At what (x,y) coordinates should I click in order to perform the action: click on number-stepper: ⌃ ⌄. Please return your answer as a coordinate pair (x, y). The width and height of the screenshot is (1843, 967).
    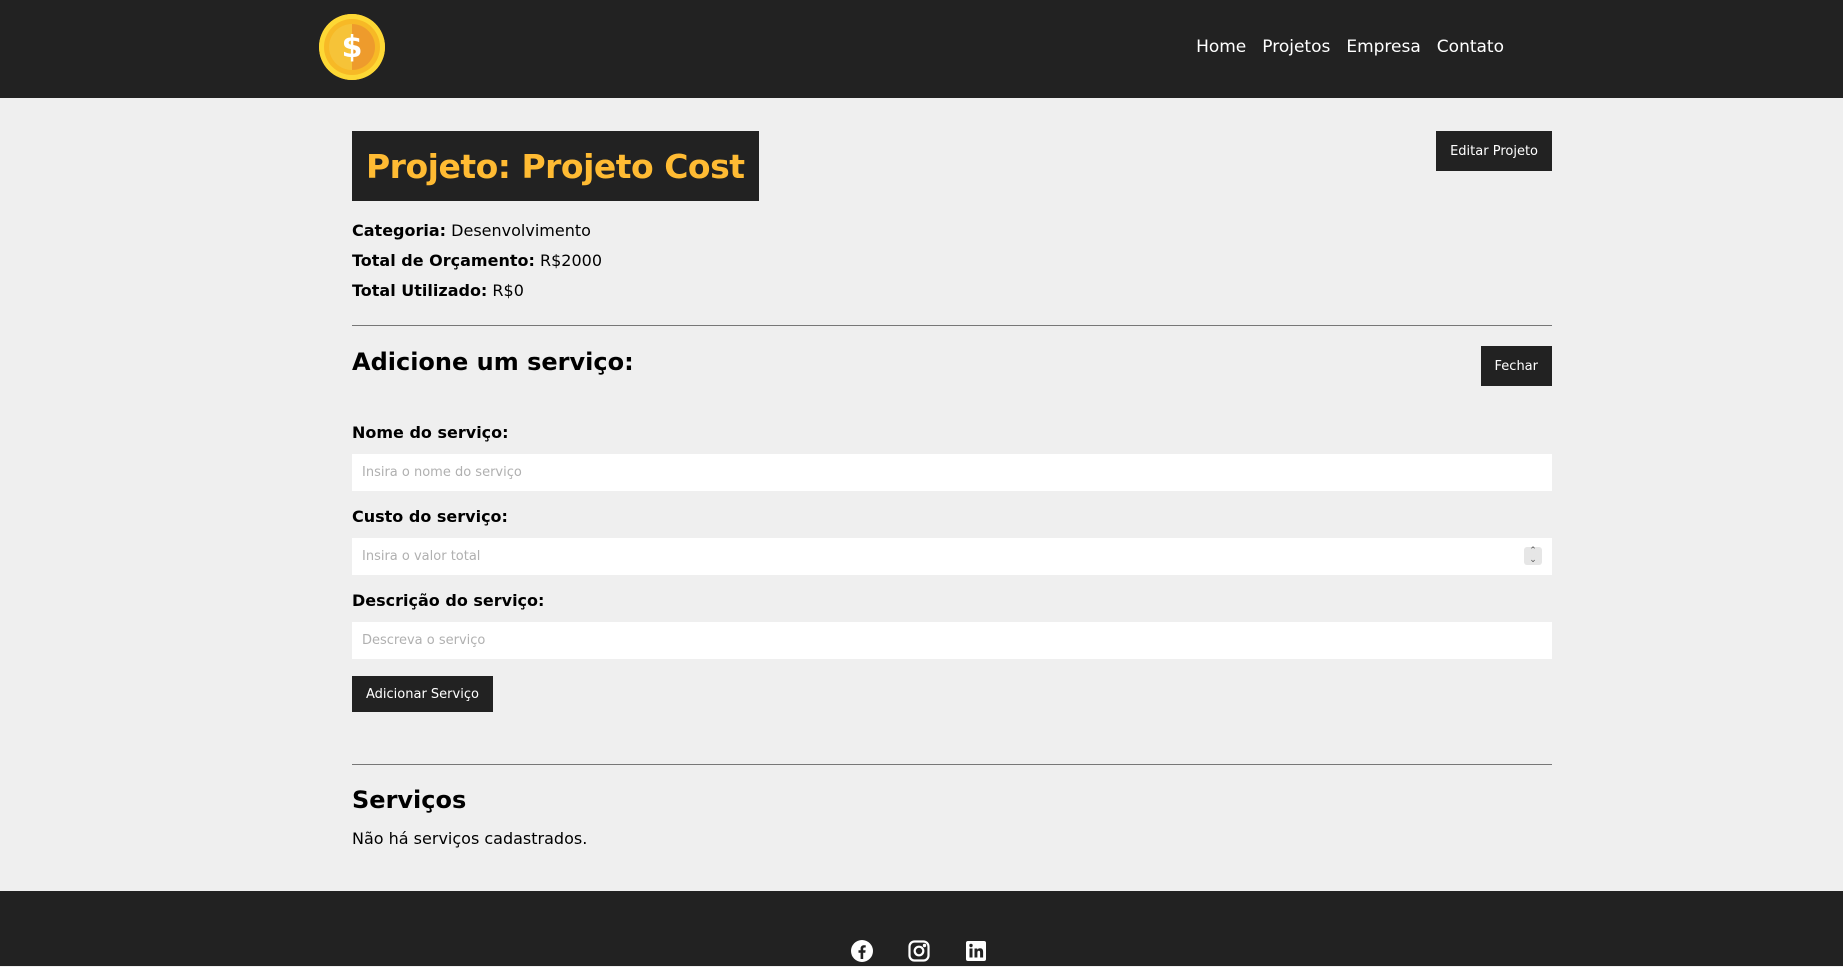
    Looking at the image, I should click on (1533, 556).